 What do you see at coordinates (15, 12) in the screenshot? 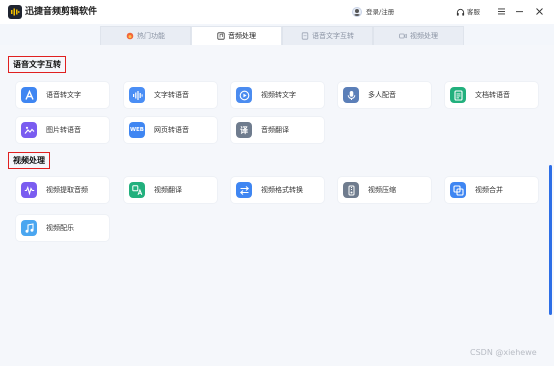
I see `app-logo-icon` at bounding box center [15, 12].